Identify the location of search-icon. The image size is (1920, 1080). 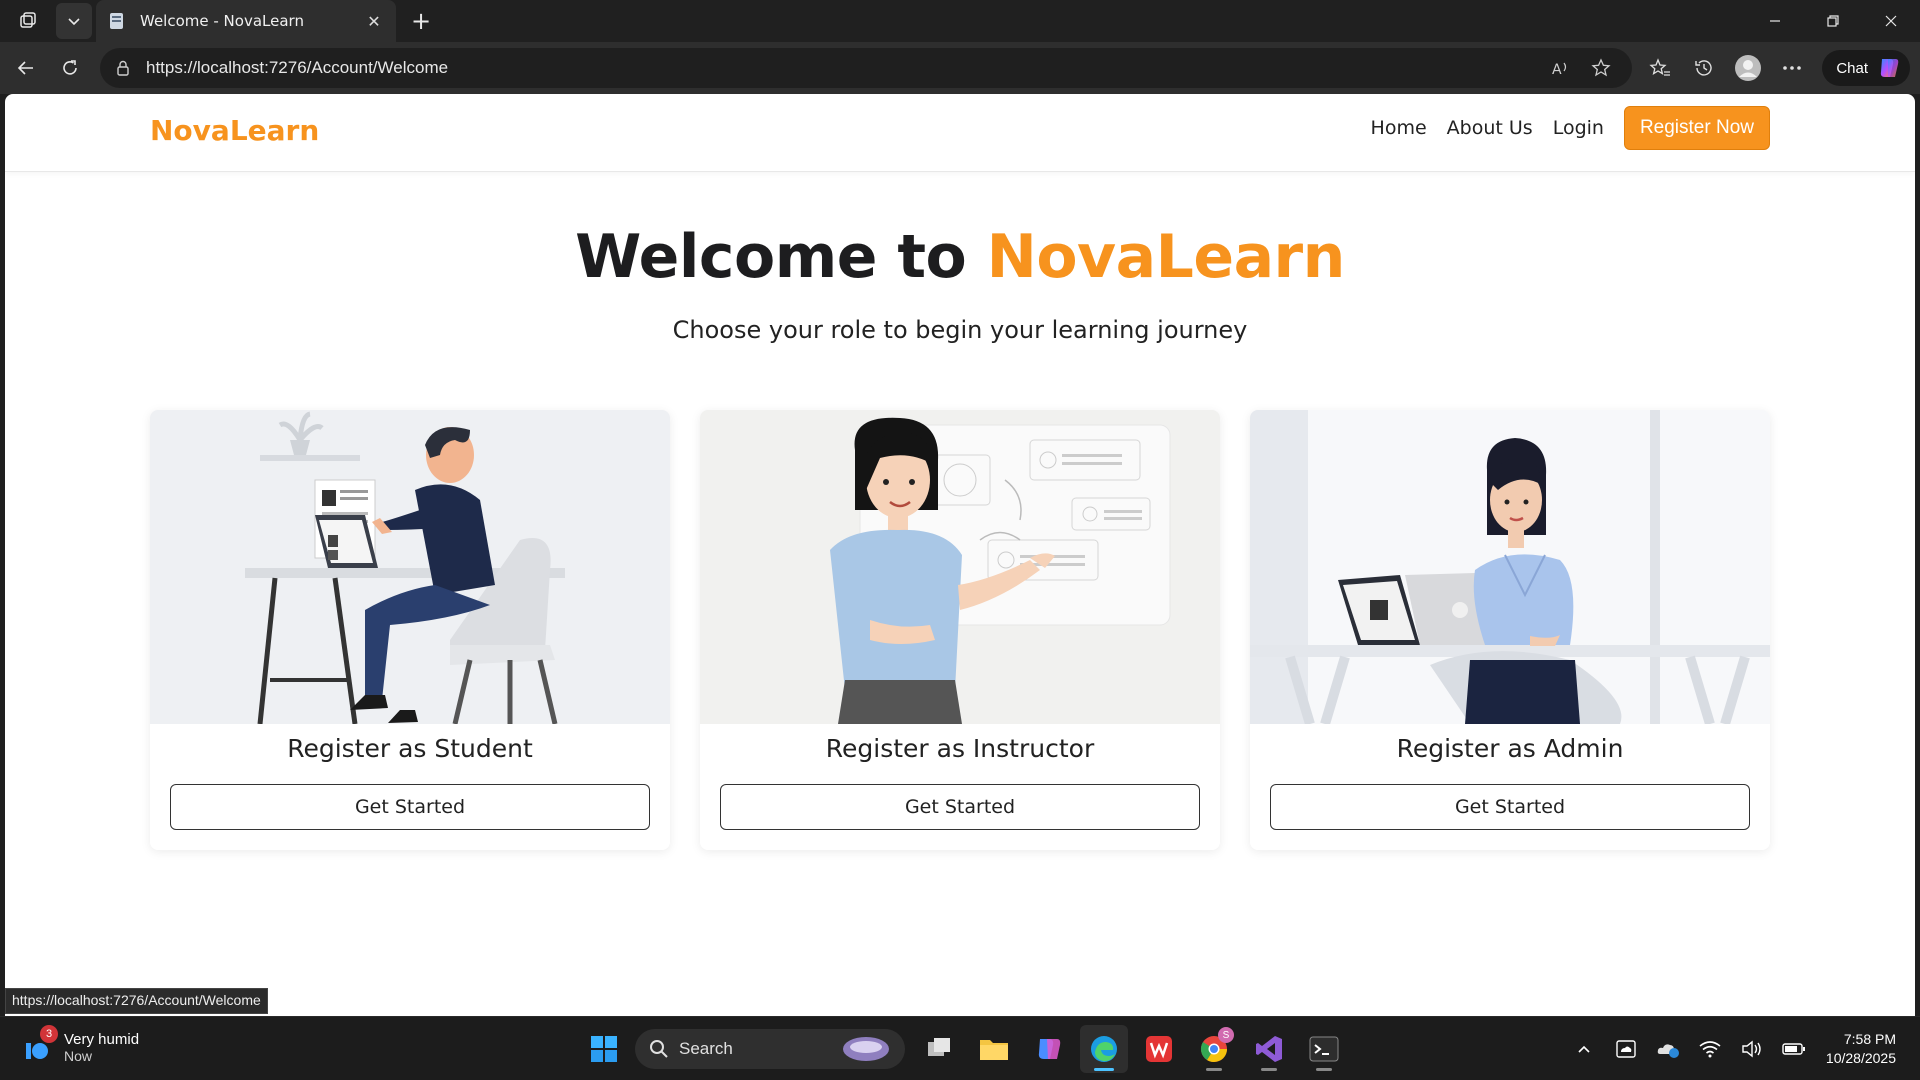
(659, 1049).